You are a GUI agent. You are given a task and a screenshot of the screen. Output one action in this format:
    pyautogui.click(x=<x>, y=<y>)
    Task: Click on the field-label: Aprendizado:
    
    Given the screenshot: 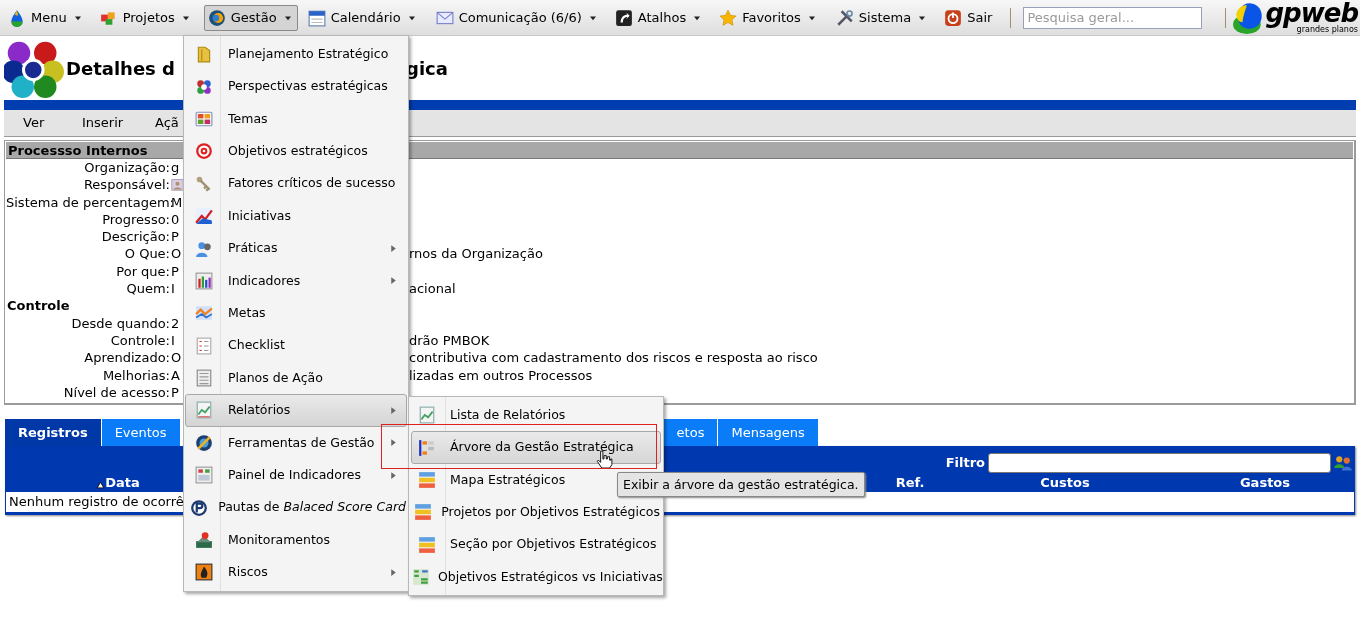 What is the action you would take?
    pyautogui.click(x=127, y=358)
    